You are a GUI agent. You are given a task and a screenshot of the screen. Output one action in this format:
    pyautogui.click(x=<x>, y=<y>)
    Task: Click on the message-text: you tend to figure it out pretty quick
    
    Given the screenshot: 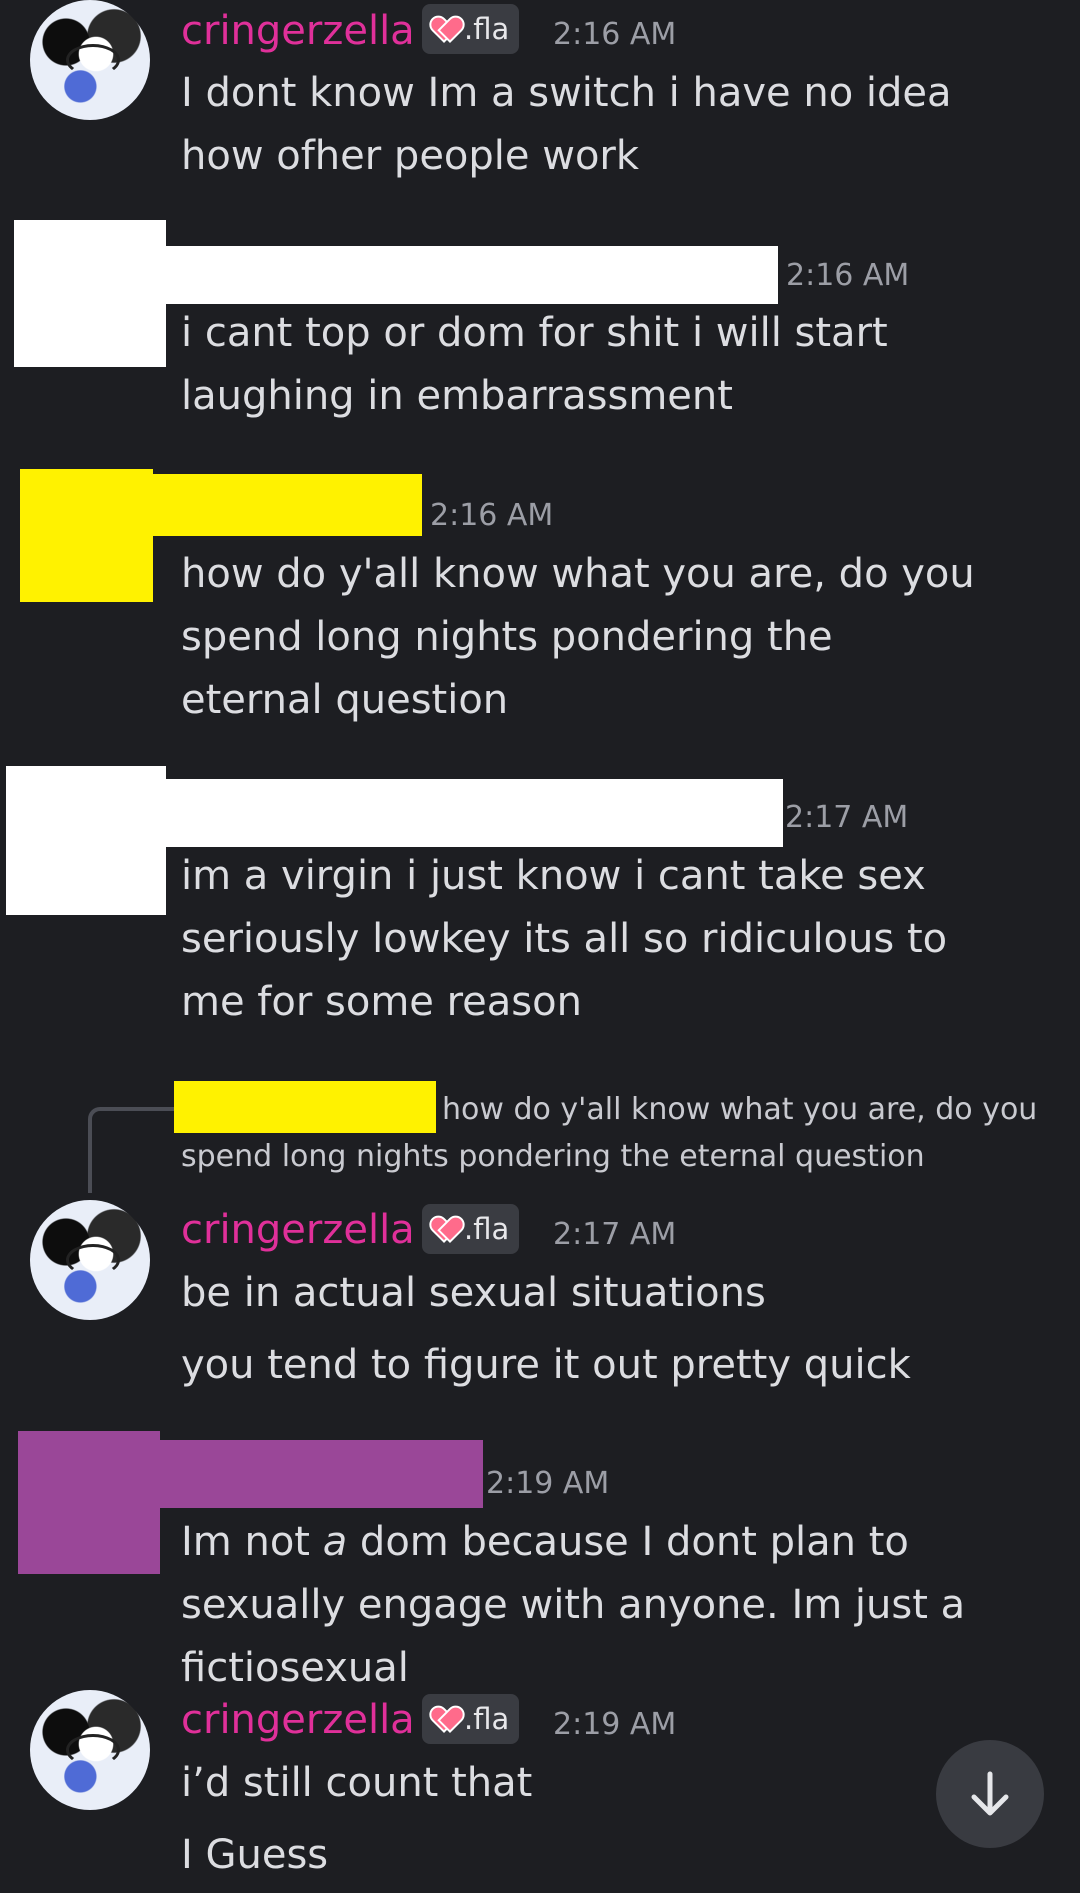 What is the action you would take?
    pyautogui.click(x=546, y=1365)
    